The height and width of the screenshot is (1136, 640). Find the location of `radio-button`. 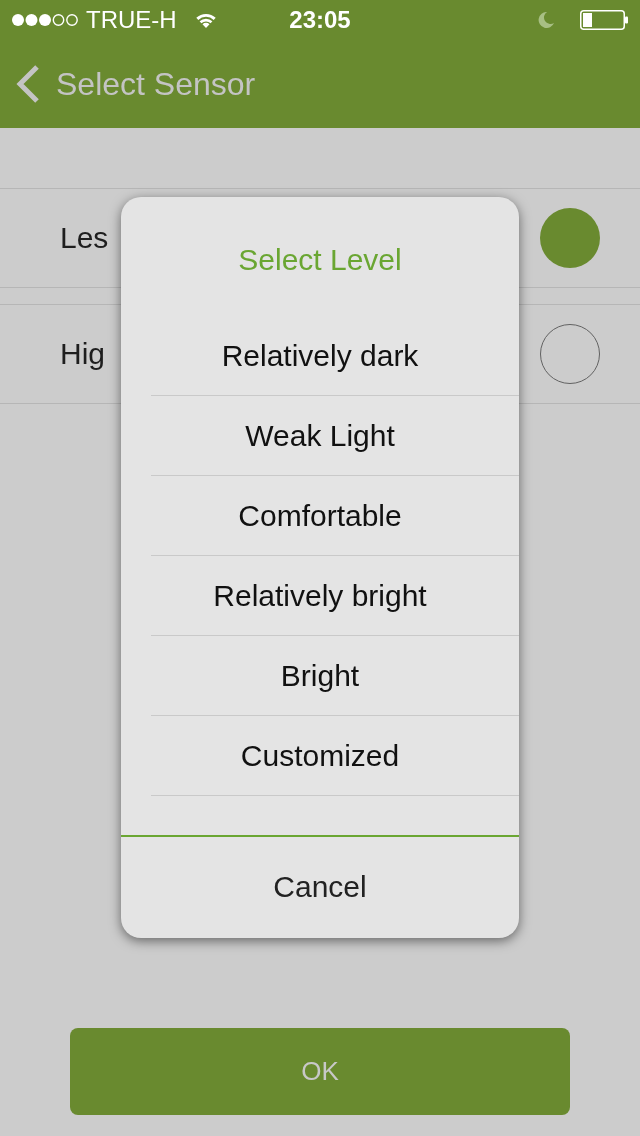

radio-button is located at coordinates (570, 238).